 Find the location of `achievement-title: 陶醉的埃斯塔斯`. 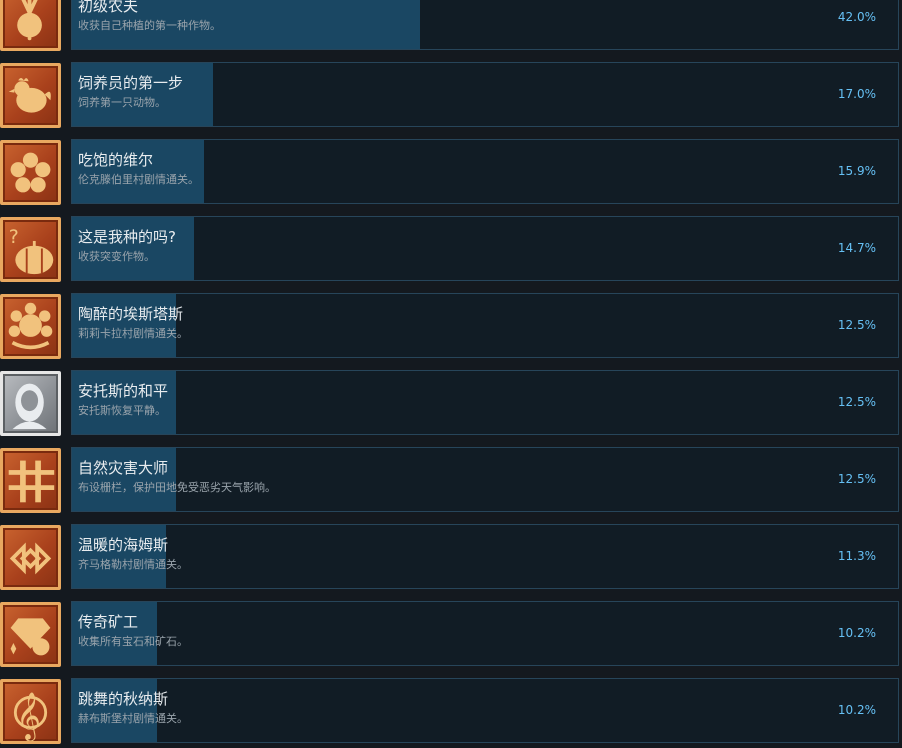

achievement-title: 陶醉的埃斯塔斯 is located at coordinates (131, 314).